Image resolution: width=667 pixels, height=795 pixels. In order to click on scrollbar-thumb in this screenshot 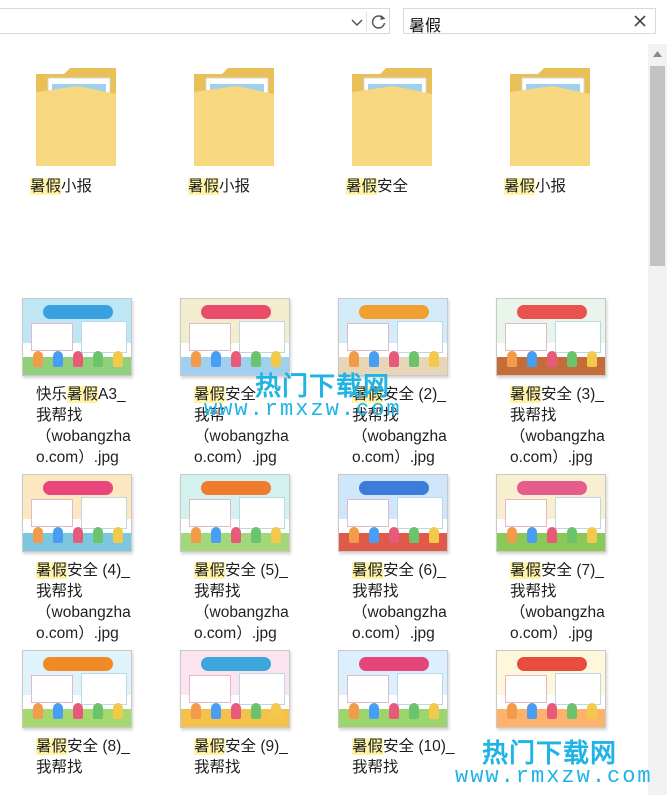, I will do `click(657, 166)`.